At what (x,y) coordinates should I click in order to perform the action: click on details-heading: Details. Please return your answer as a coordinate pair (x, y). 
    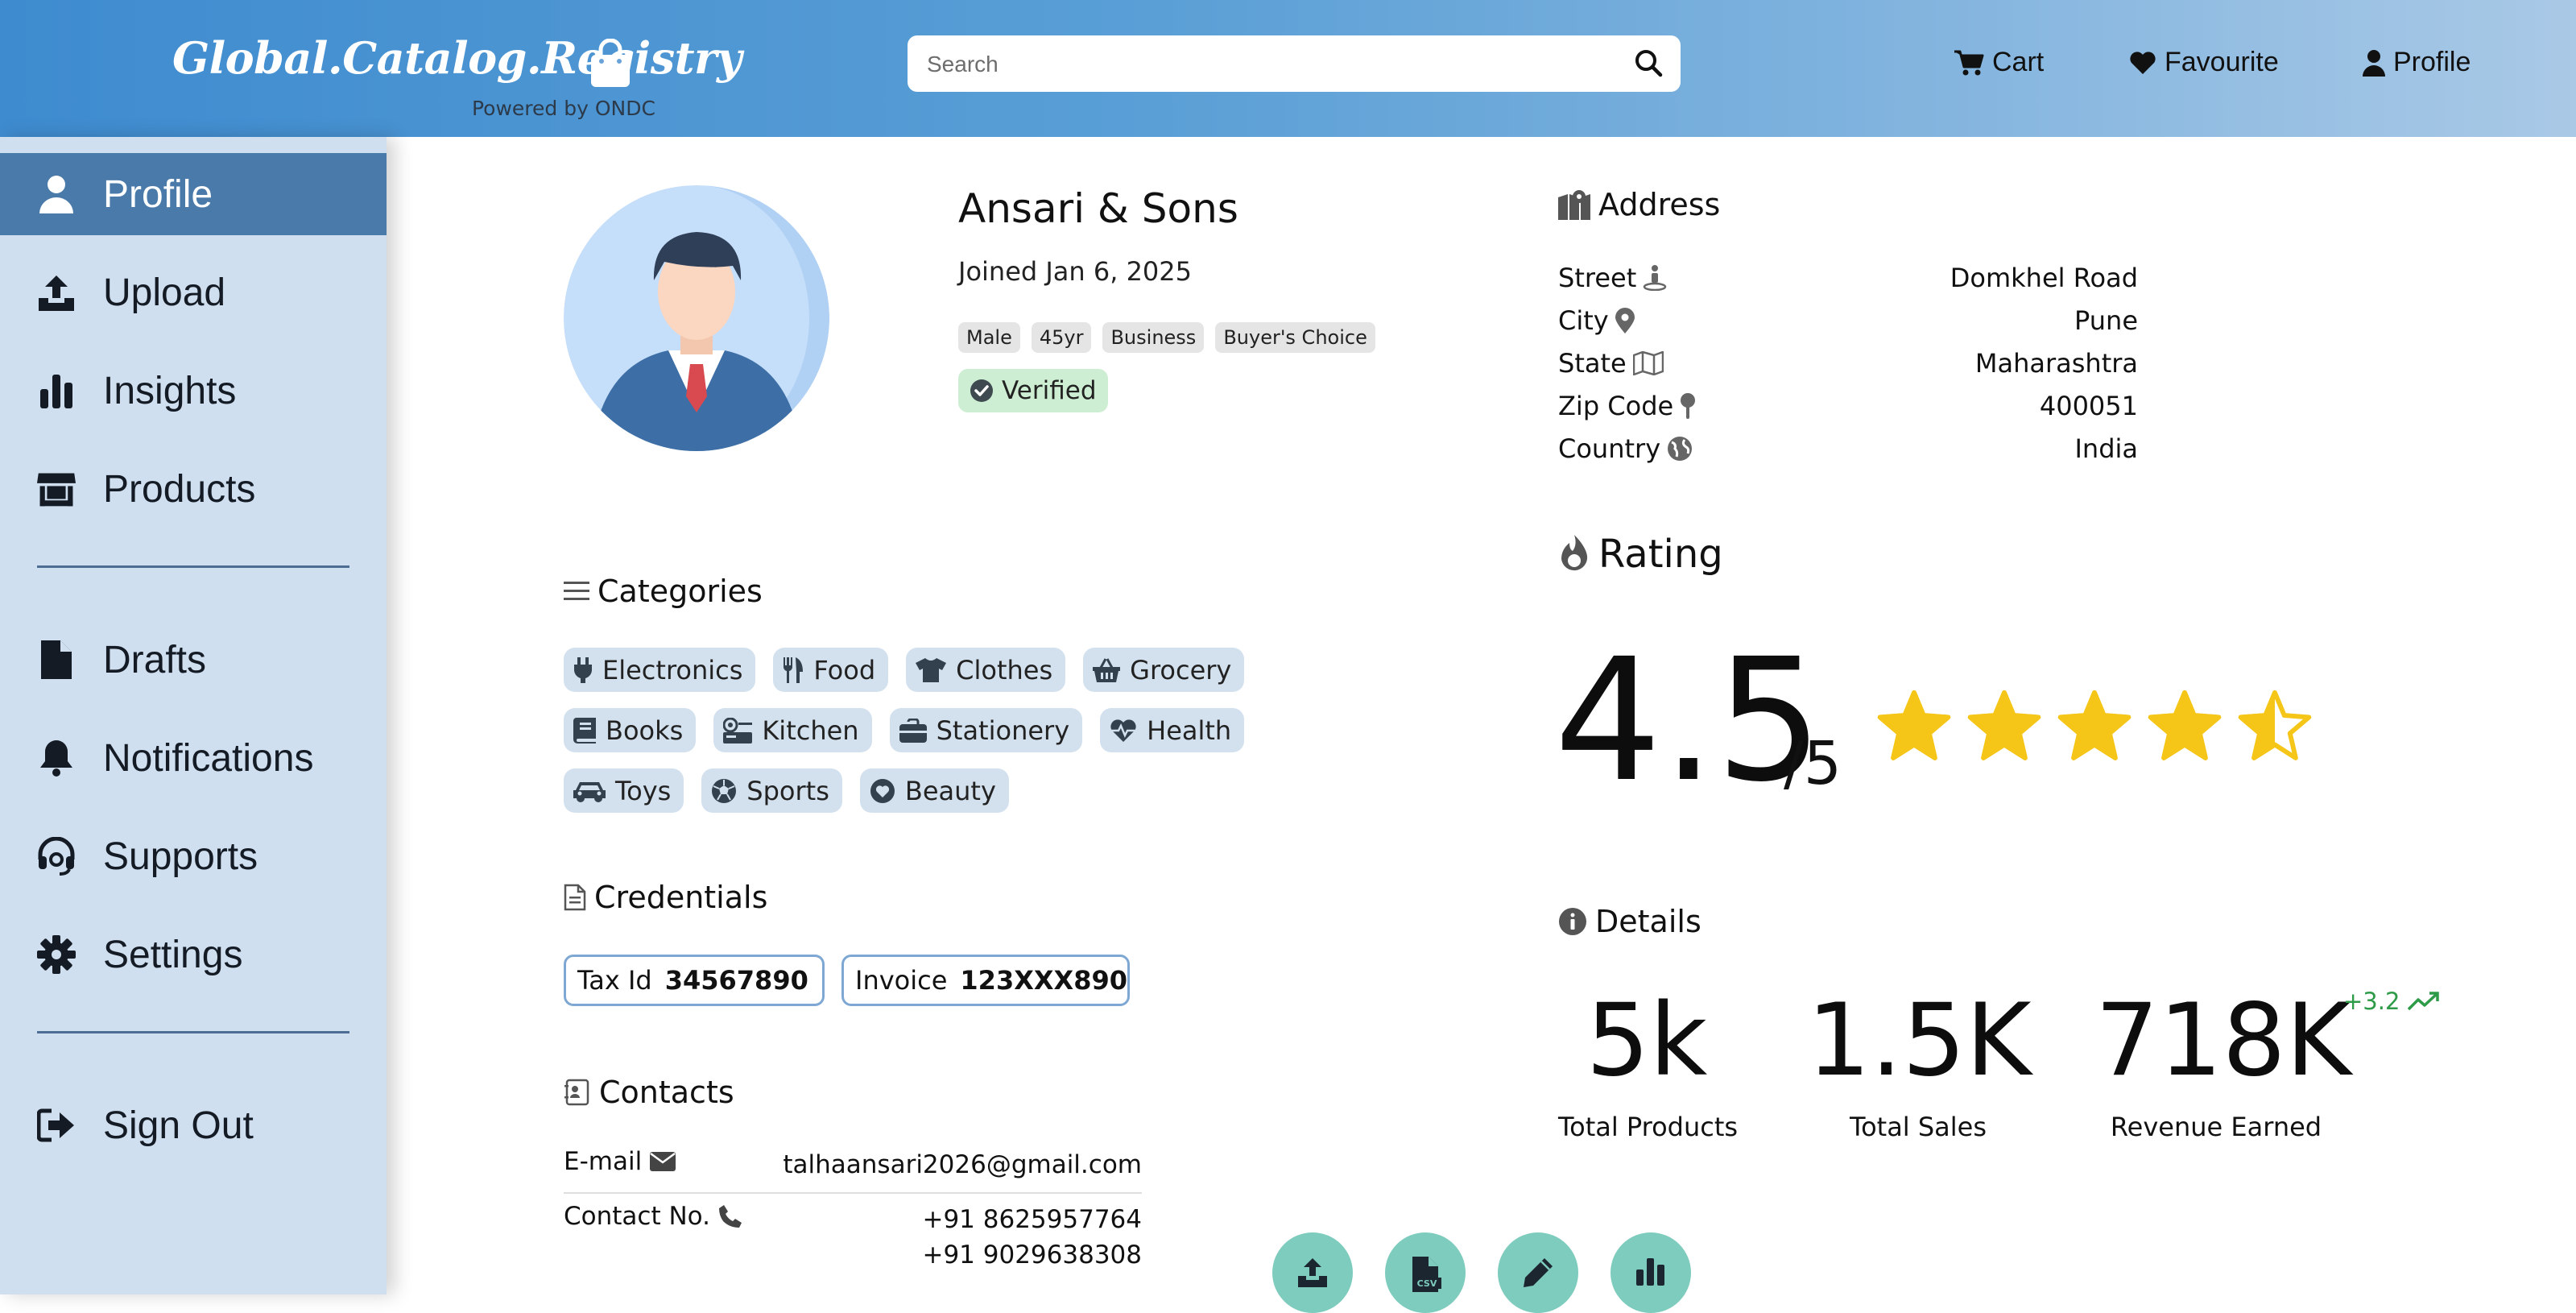
    Looking at the image, I should click on (1630, 922).